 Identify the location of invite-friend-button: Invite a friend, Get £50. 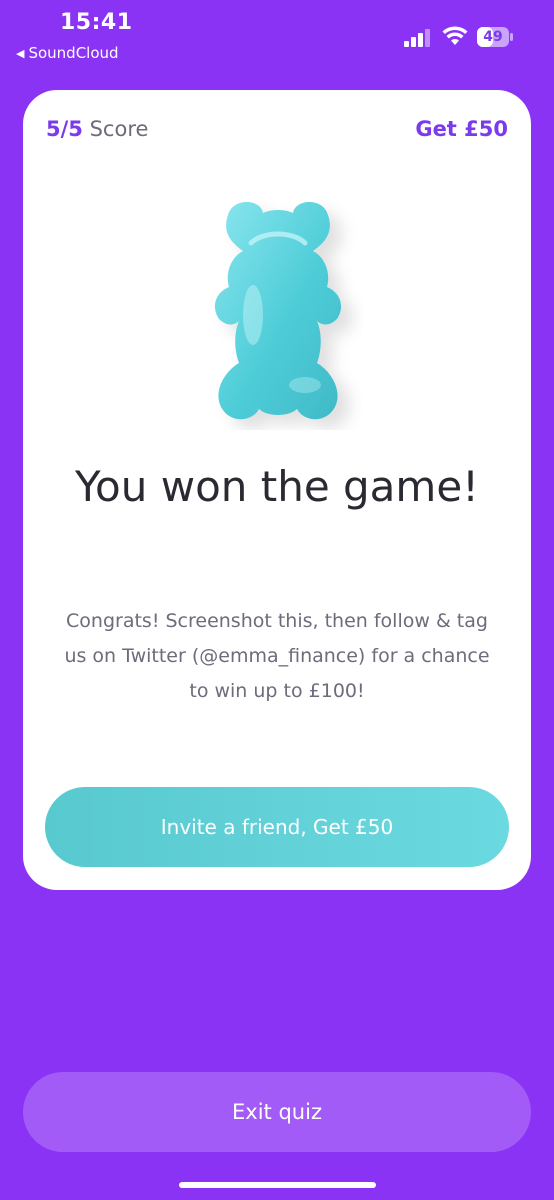
(277, 827).